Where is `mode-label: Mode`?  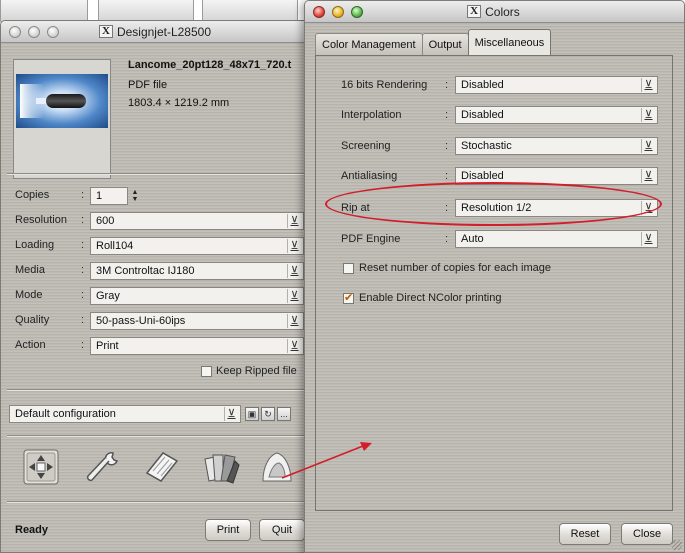
mode-label: Mode is located at coordinates (29, 295).